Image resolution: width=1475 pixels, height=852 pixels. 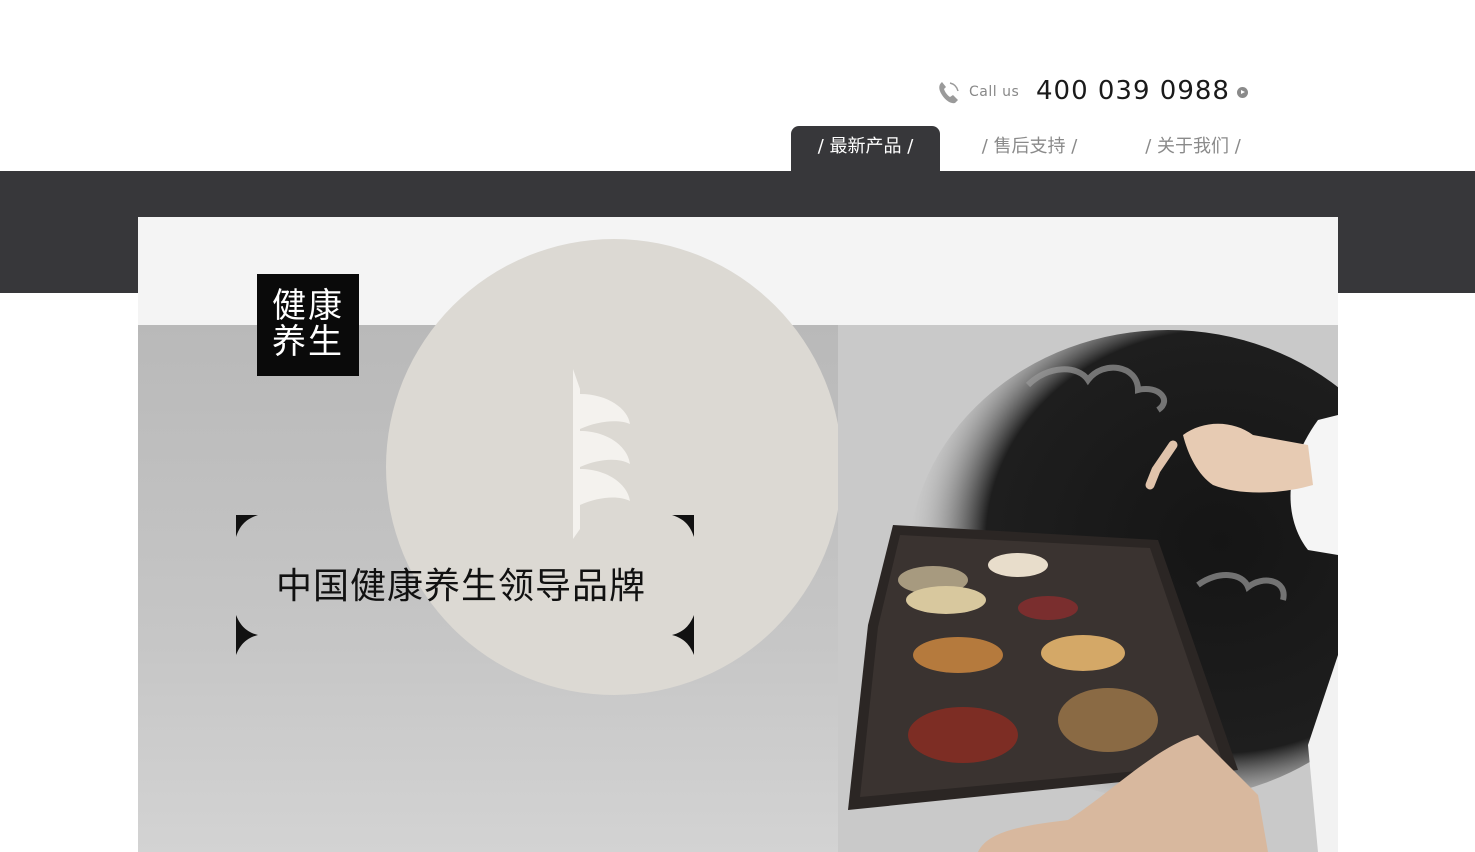 I want to click on phone-icon, so click(x=949, y=93).